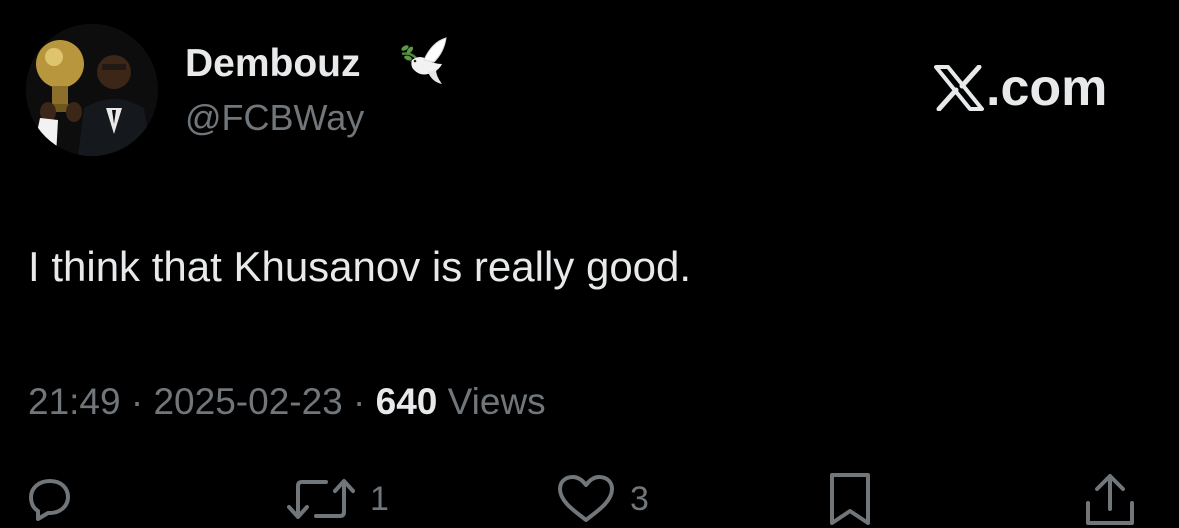 This screenshot has height=528, width=1179. I want to click on share-icon, so click(1110, 499).